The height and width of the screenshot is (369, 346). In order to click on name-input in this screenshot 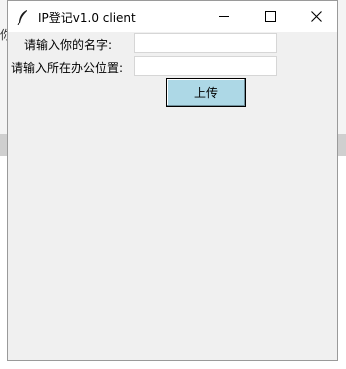, I will do `click(205, 43)`.